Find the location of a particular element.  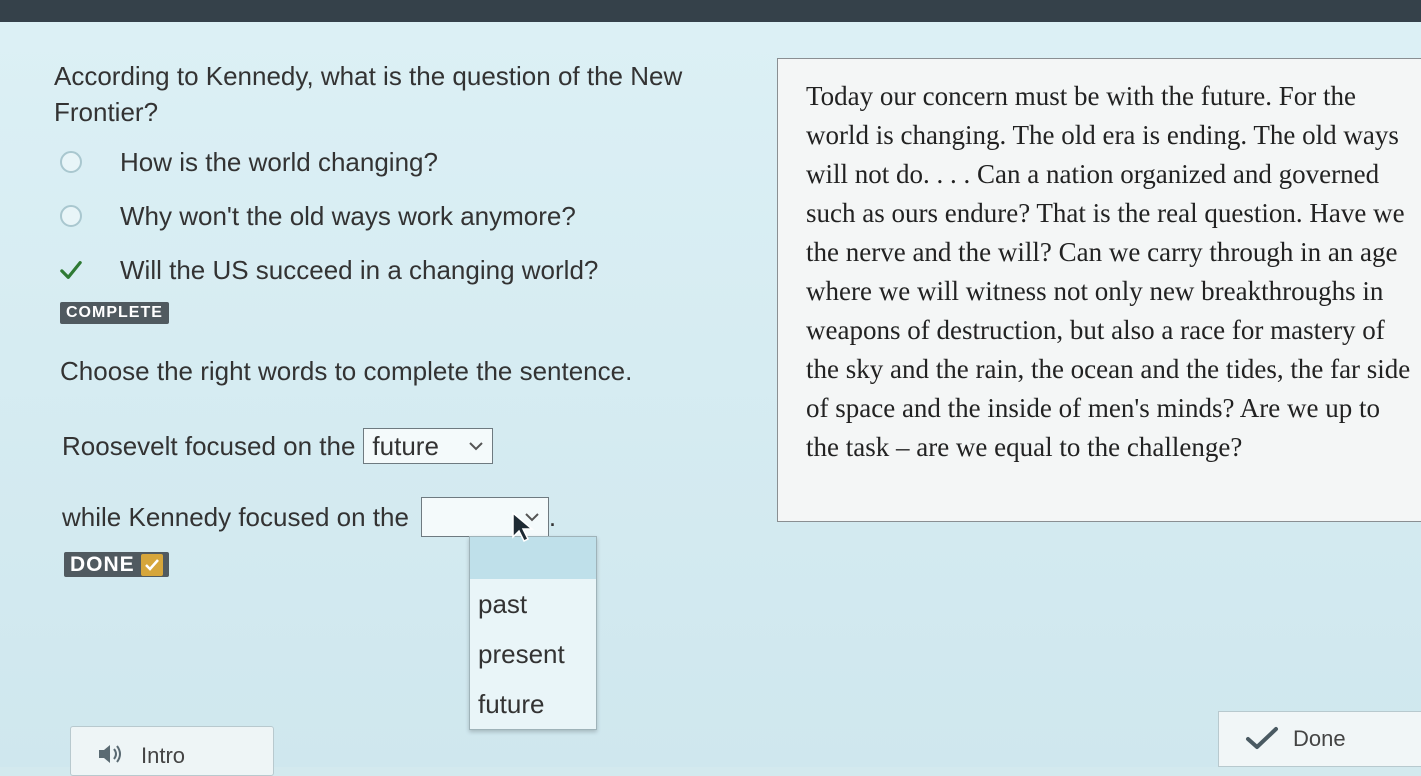

chevron-down-icon is located at coordinates (476, 446).